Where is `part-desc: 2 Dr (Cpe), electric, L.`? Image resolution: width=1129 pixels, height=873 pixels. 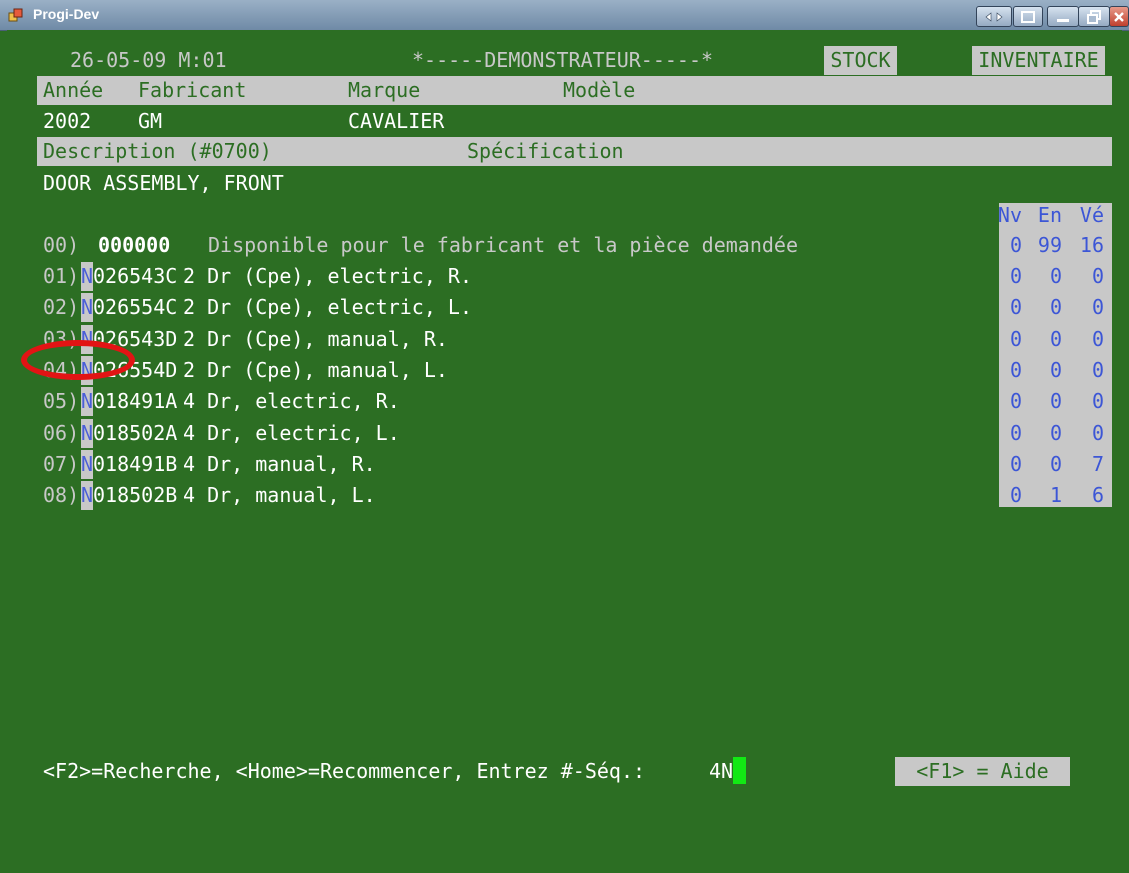 part-desc: 2 Dr (Cpe), electric, L. is located at coordinates (327, 307).